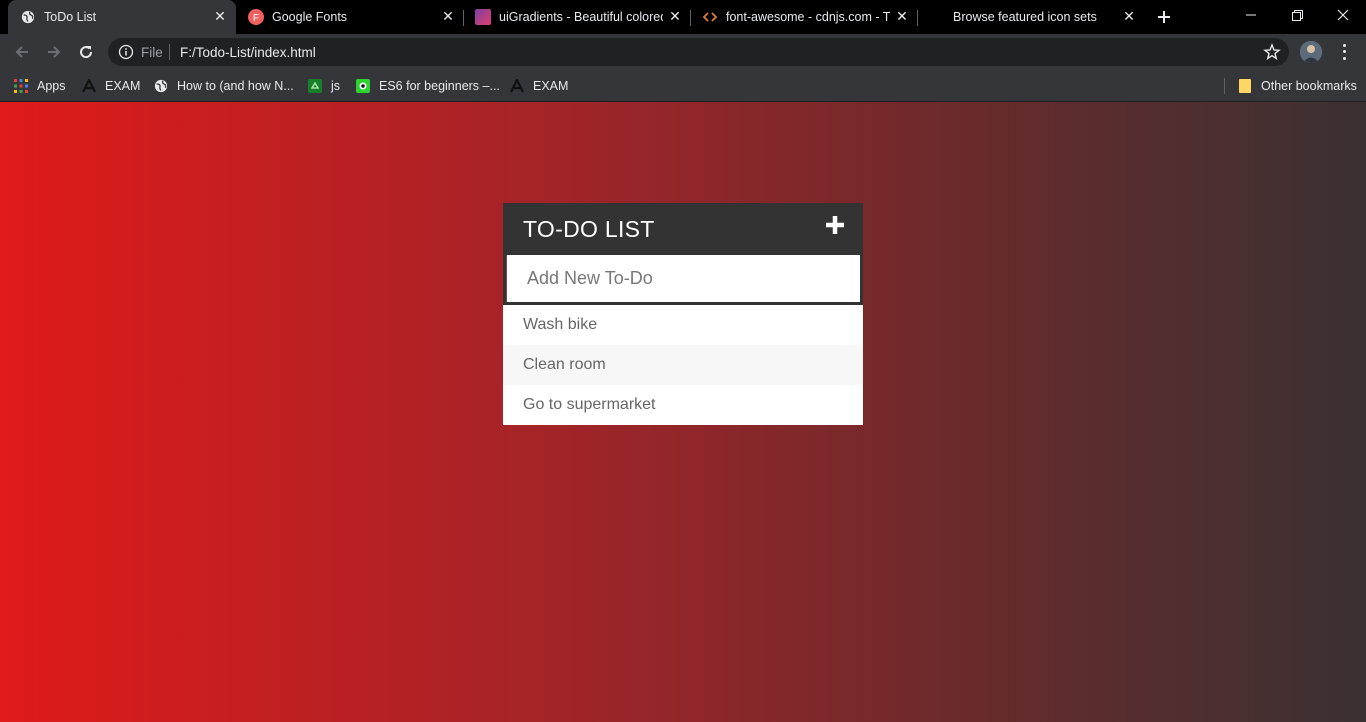 This screenshot has height=722, width=1366. Describe the element at coordinates (363, 86) in the screenshot. I see `es6-icon` at that location.